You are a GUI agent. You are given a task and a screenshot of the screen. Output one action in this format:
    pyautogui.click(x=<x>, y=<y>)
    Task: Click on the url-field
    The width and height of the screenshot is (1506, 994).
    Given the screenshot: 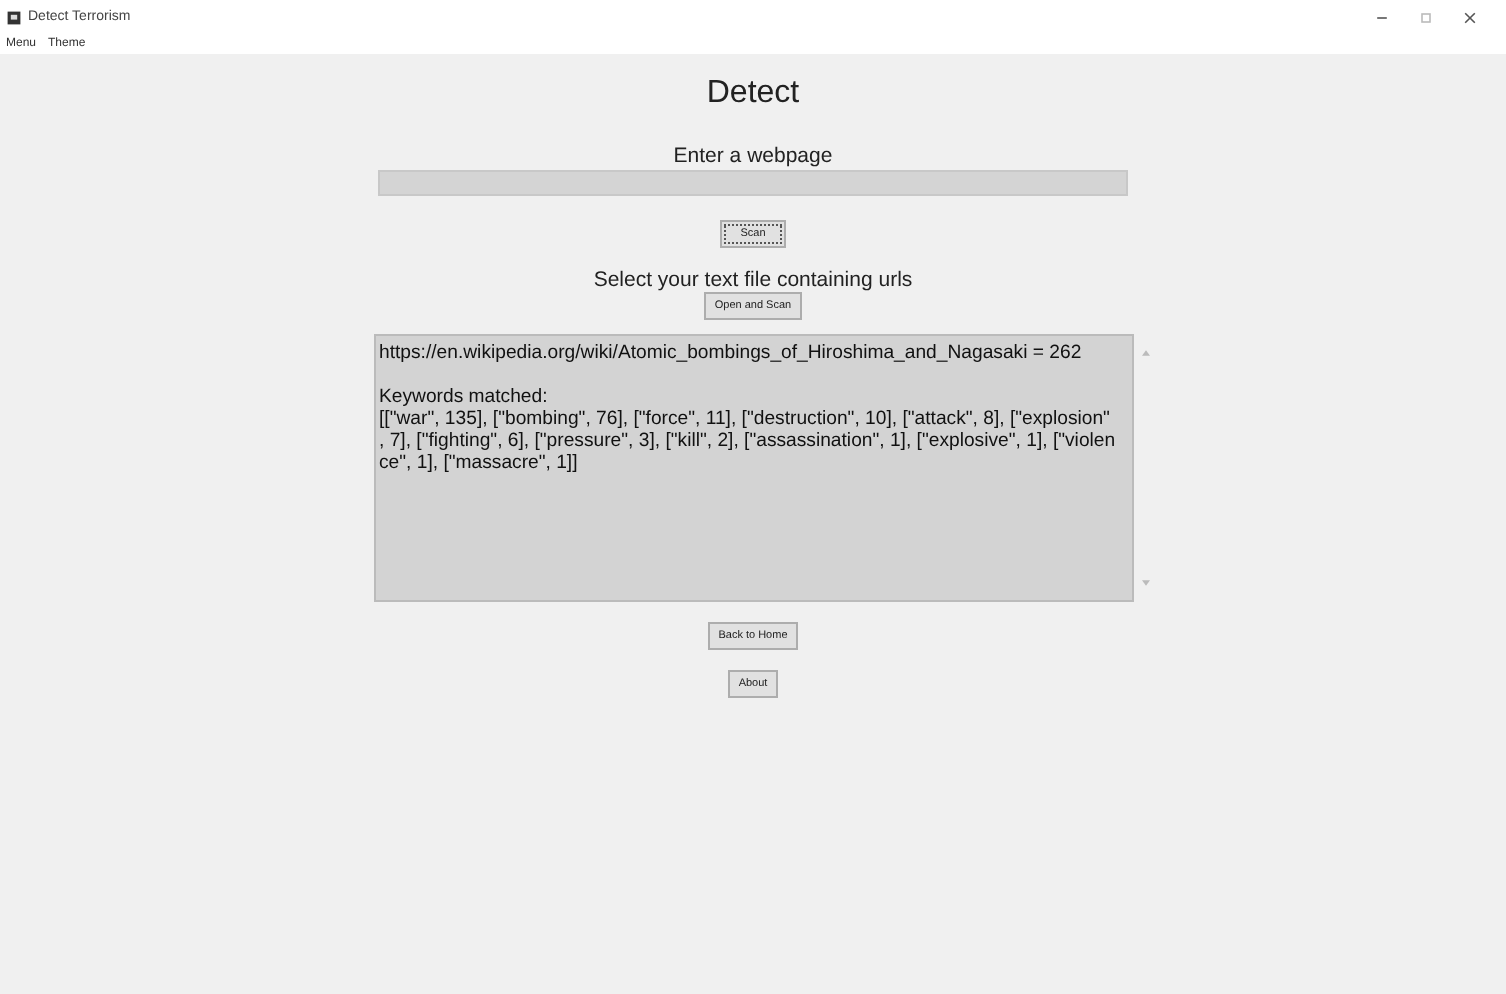 What is the action you would take?
    pyautogui.click(x=753, y=183)
    